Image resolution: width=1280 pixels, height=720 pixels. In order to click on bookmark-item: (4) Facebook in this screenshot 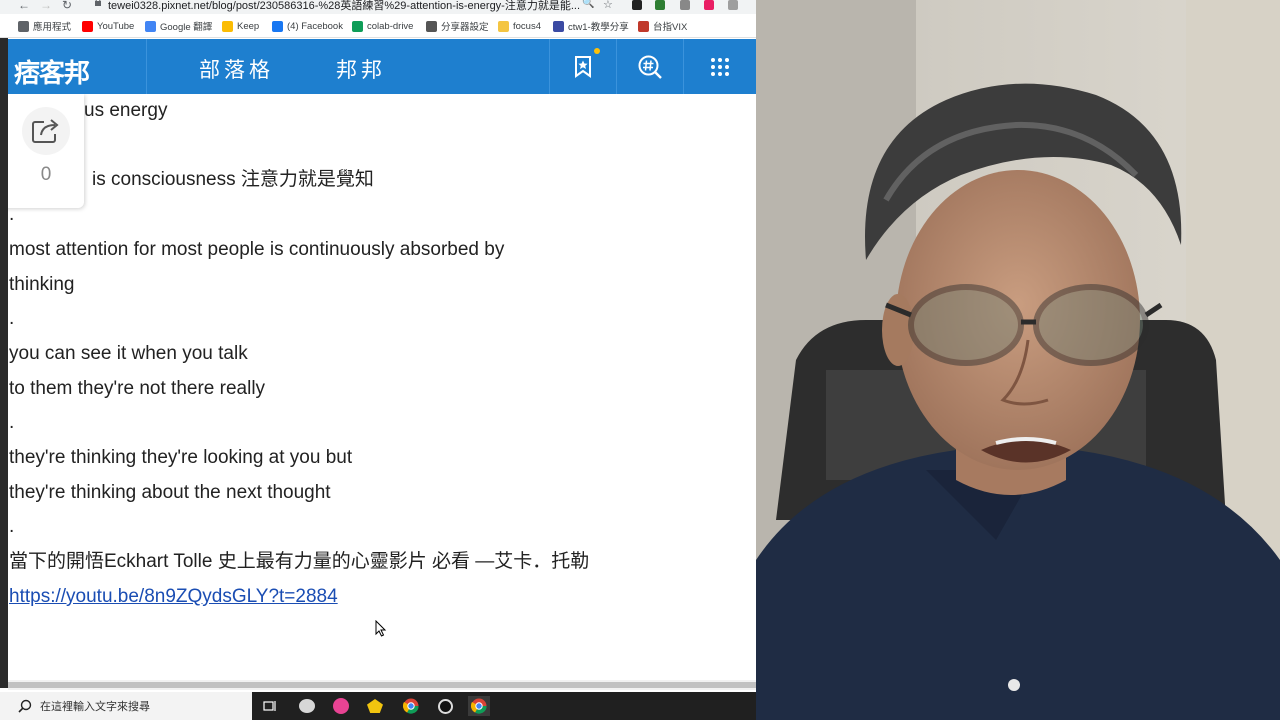, I will do `click(307, 26)`.